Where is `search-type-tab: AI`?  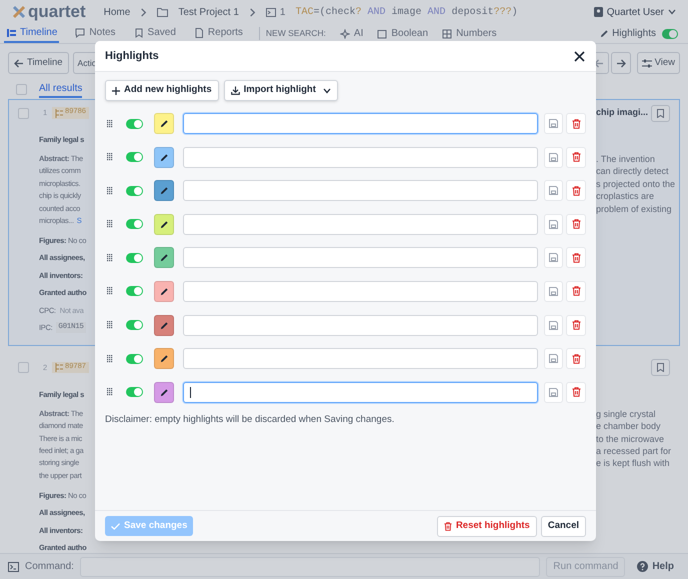
search-type-tab: AI is located at coordinates (352, 33).